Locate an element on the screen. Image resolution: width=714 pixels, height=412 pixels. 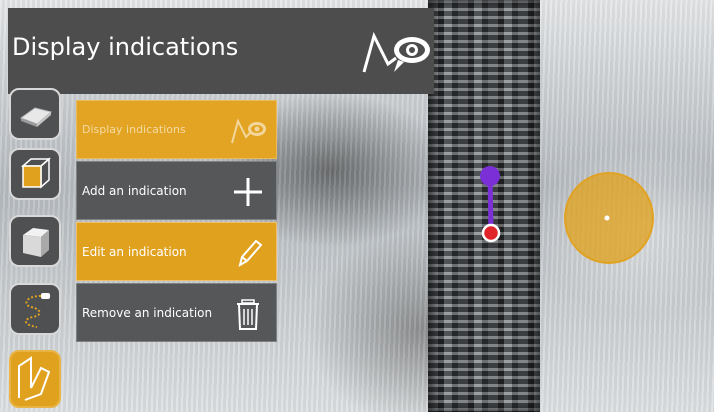
pencil-icon is located at coordinates (250, 253).